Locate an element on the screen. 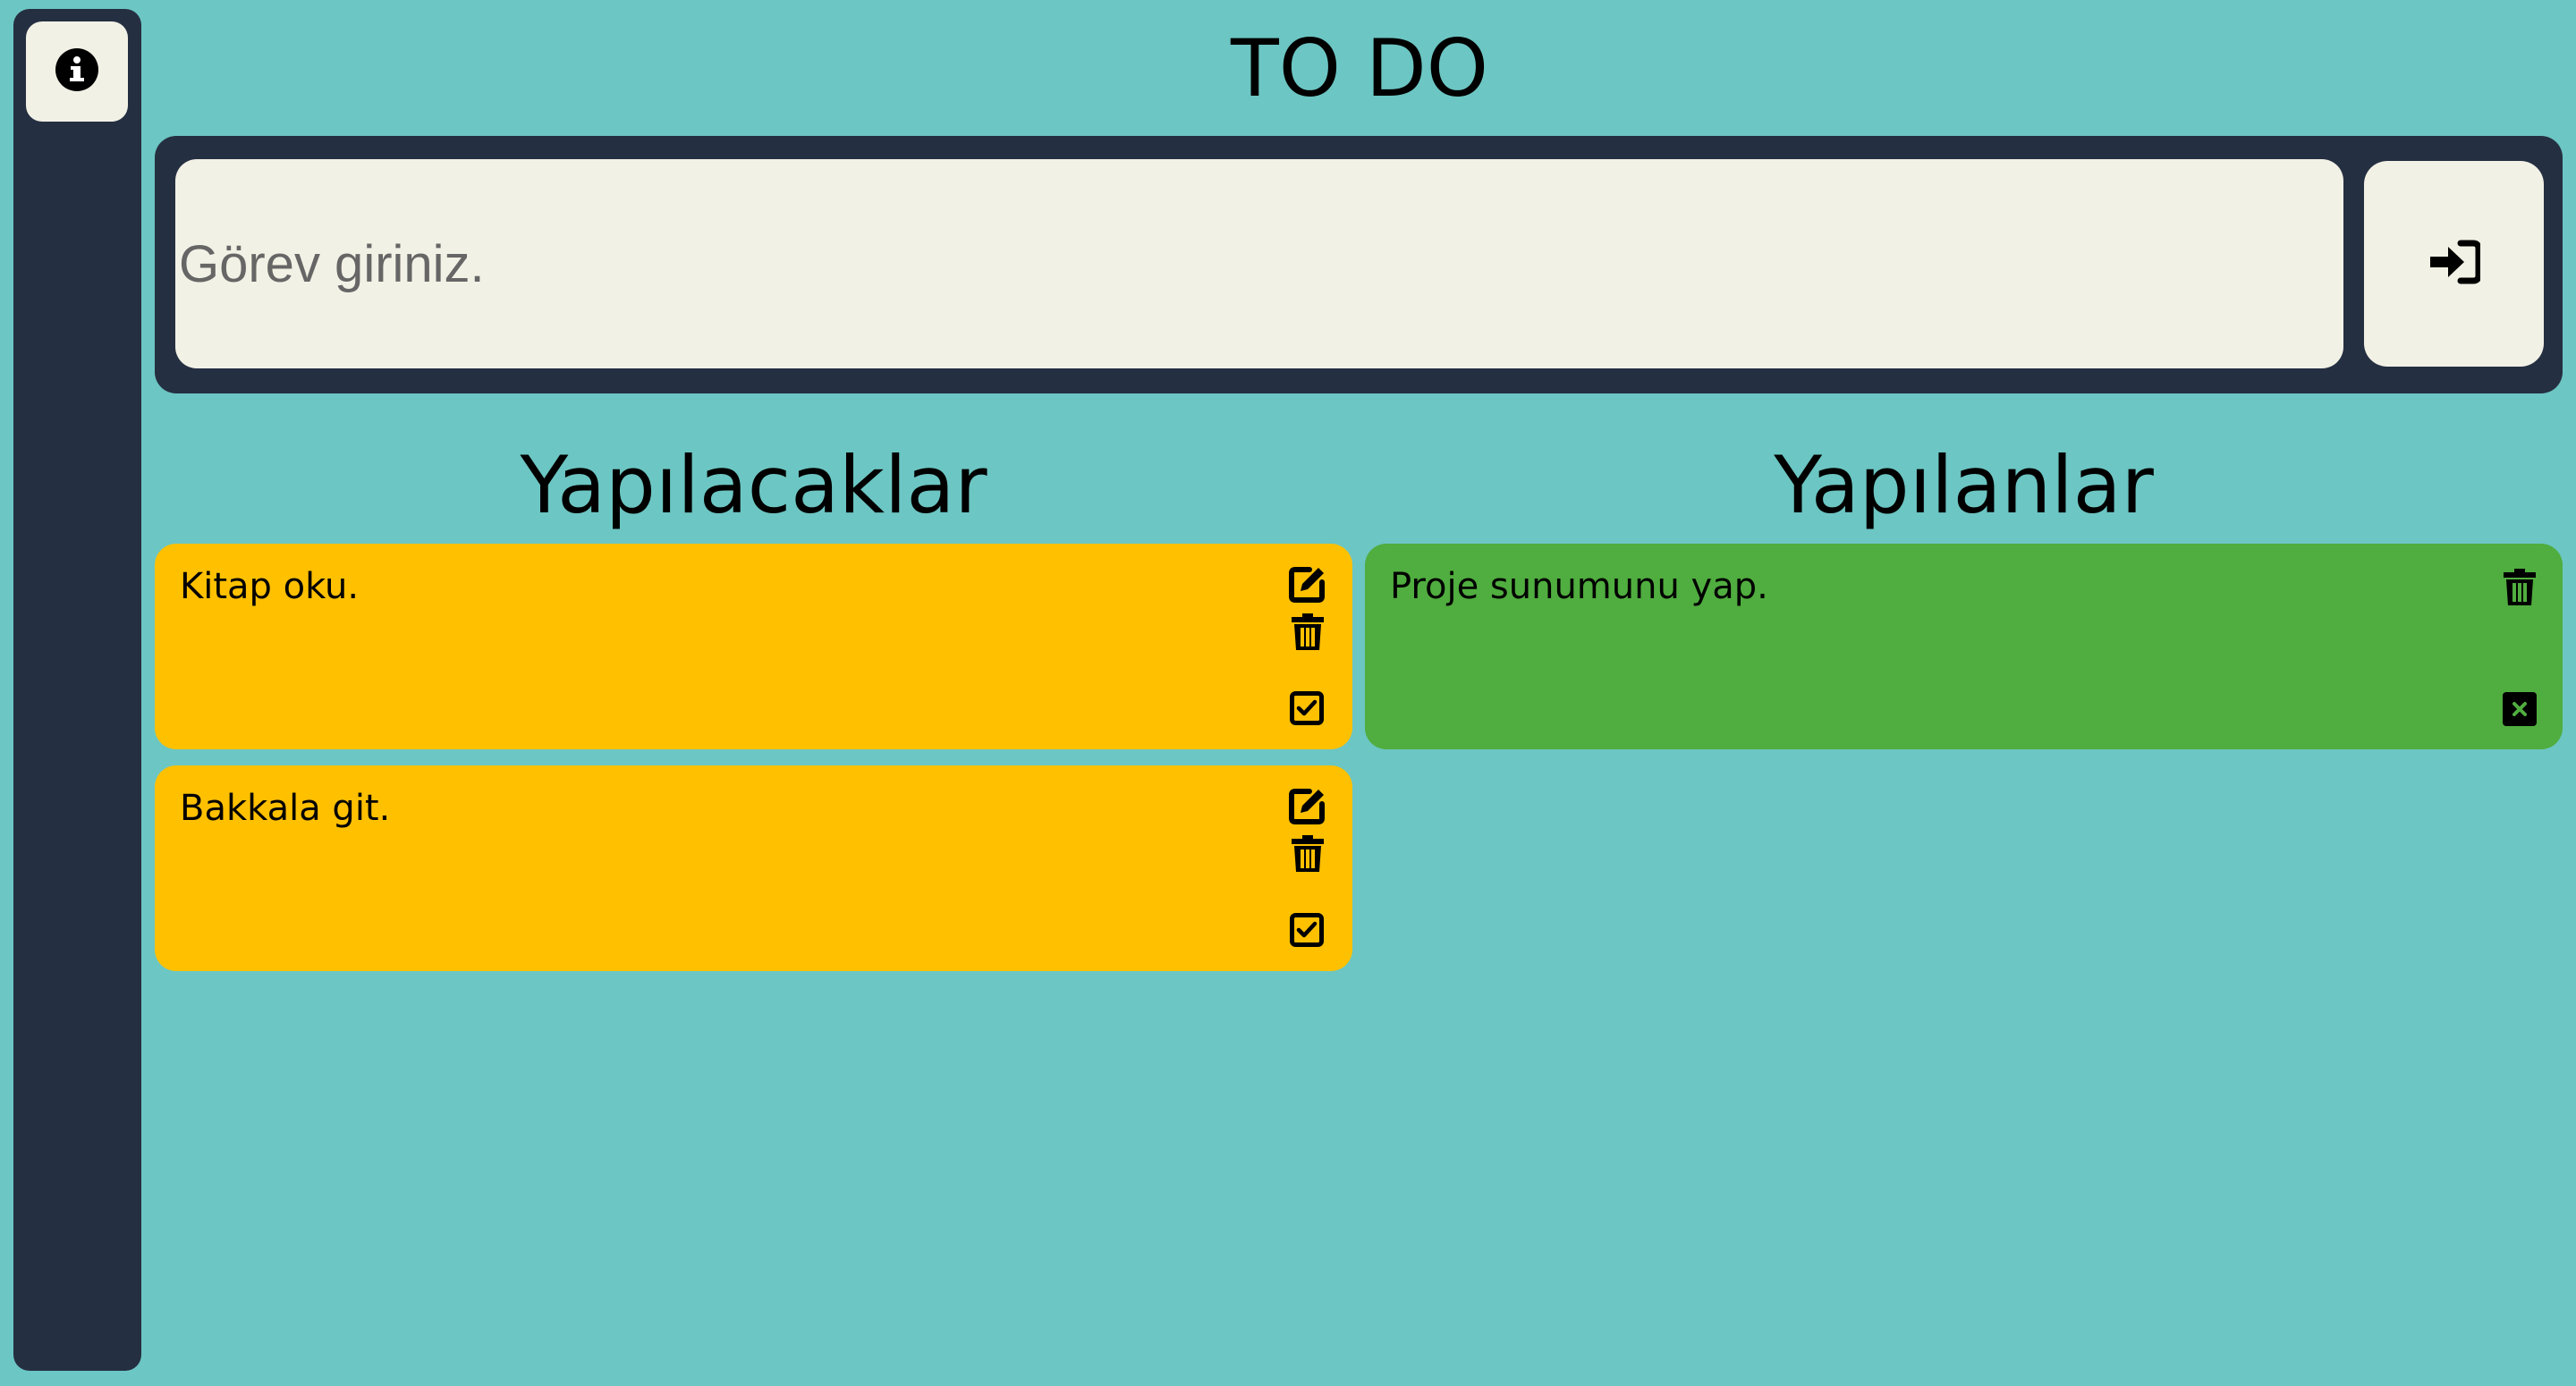 This screenshot has height=1386, width=2576. done-card: Proje sunumunu yap. is located at coordinates (1964, 646).